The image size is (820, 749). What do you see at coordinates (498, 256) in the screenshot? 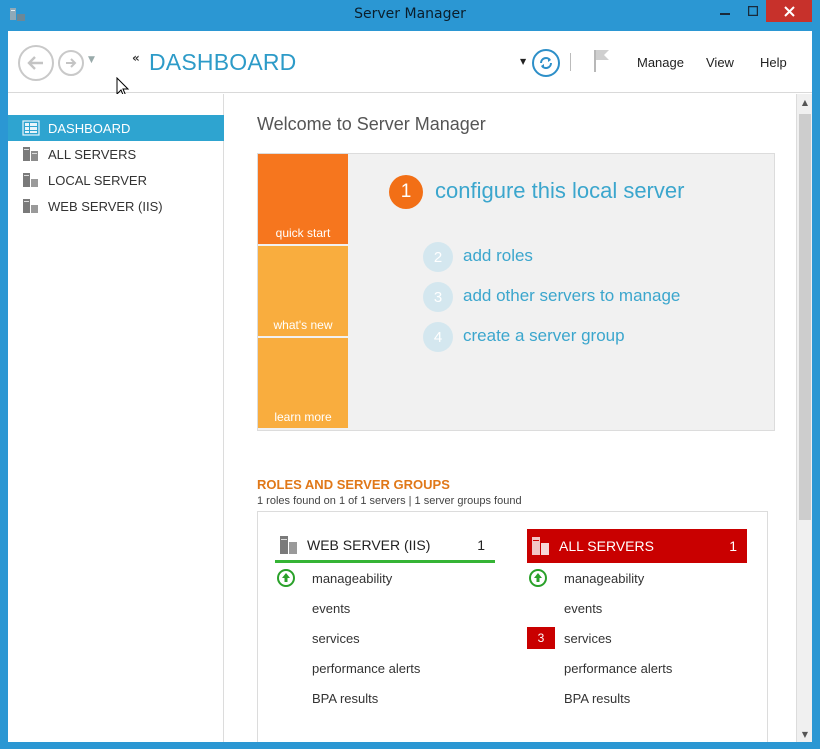
I see `step-add-roles-link: add roles` at bounding box center [498, 256].